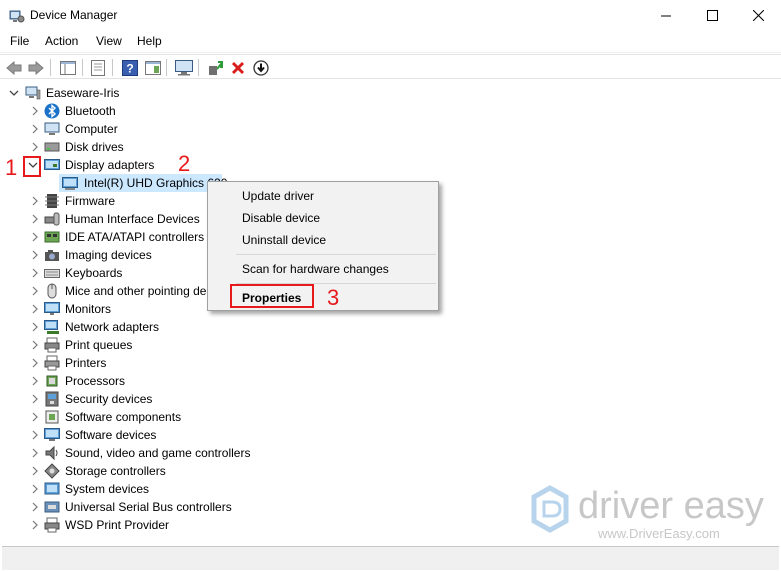  Describe the element at coordinates (149, 41) in the screenshot. I see `menu-help: Help` at that location.